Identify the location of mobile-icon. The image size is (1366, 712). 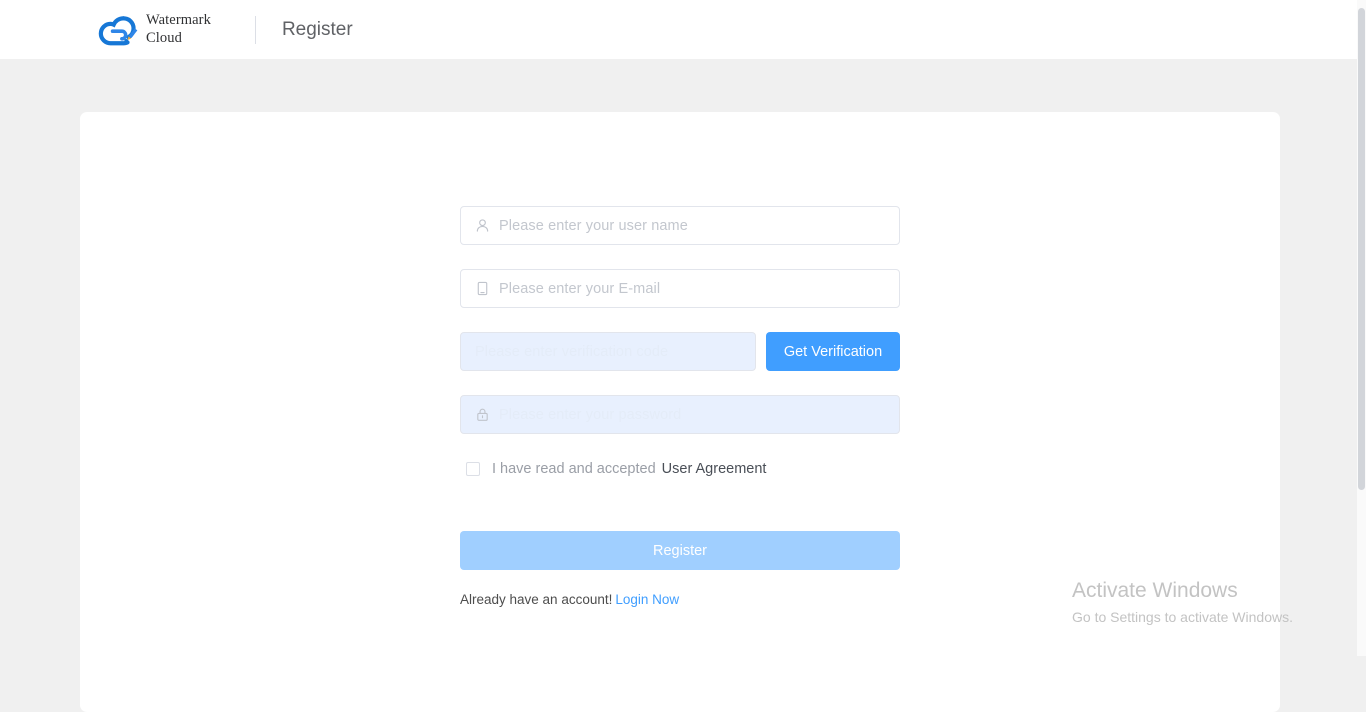
(482, 288).